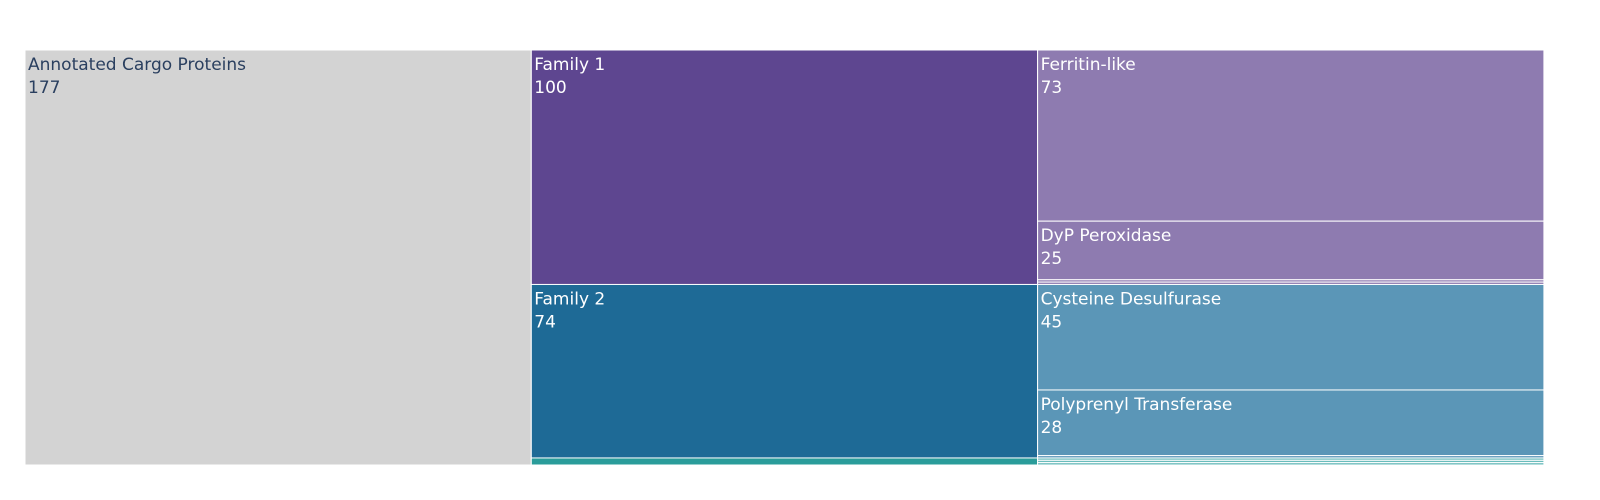 Image resolution: width=1600 pixels, height=500 pixels. I want to click on node-polyprenyl-transferase-label: Polyprenyl Transferase, so click(1137, 405).